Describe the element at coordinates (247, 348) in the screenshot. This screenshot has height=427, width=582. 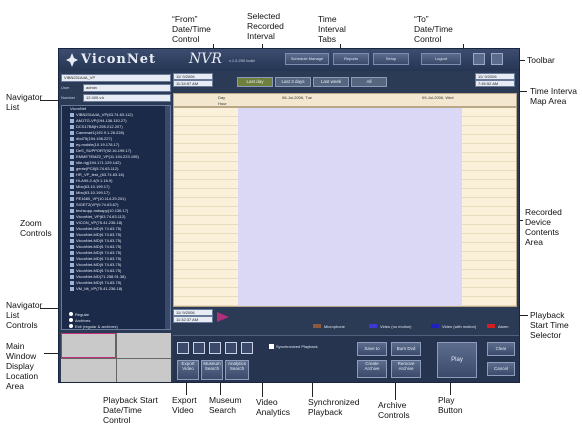
I see `zoom-5x5-icon` at that location.